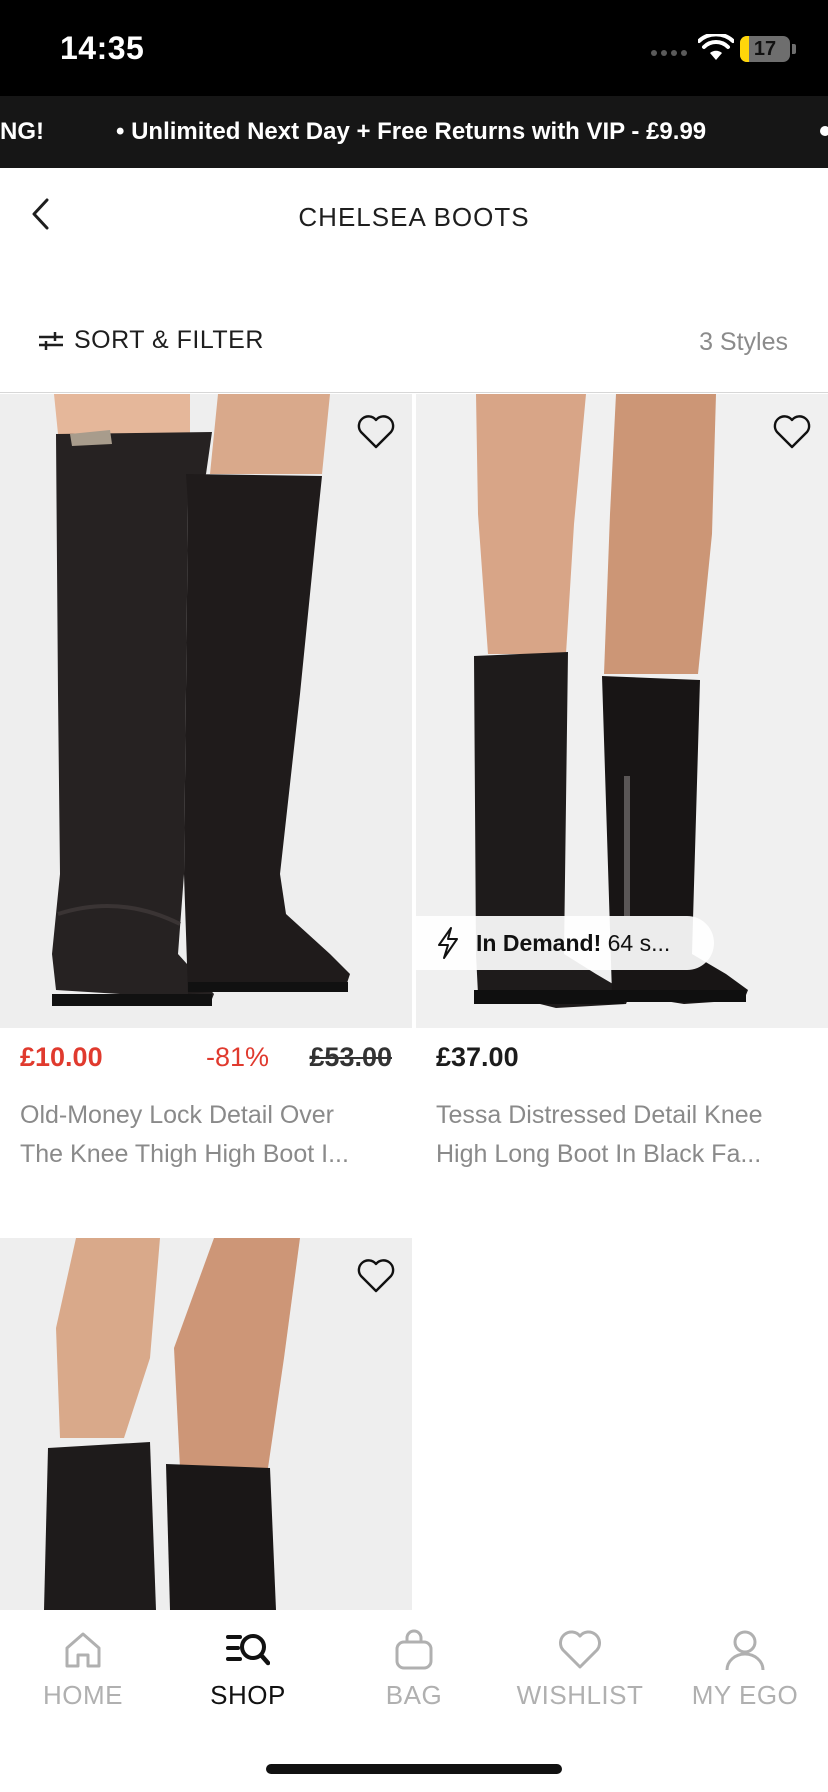  Describe the element at coordinates (622, 1062) in the screenshot. I see `price-row: £37.00` at that location.